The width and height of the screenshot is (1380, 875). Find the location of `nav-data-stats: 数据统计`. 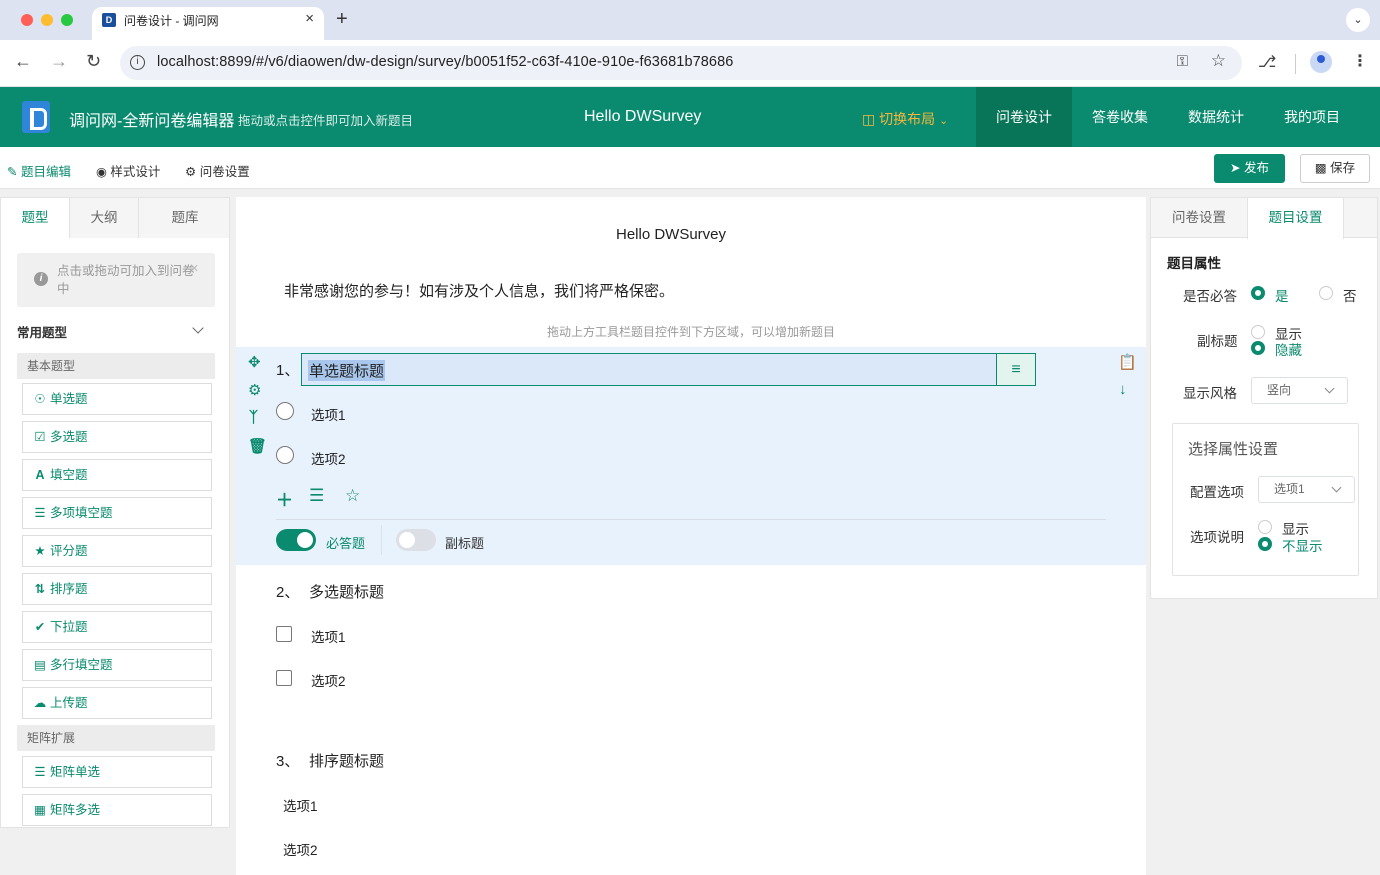

nav-data-stats: 数据统计 is located at coordinates (1216, 117).